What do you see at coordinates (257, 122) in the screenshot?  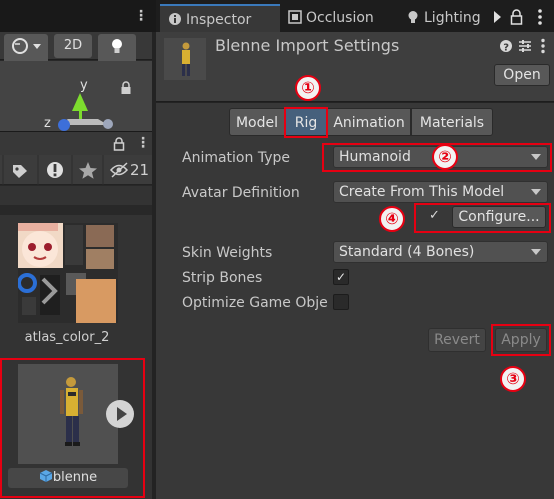 I see `tab-model: Model` at bounding box center [257, 122].